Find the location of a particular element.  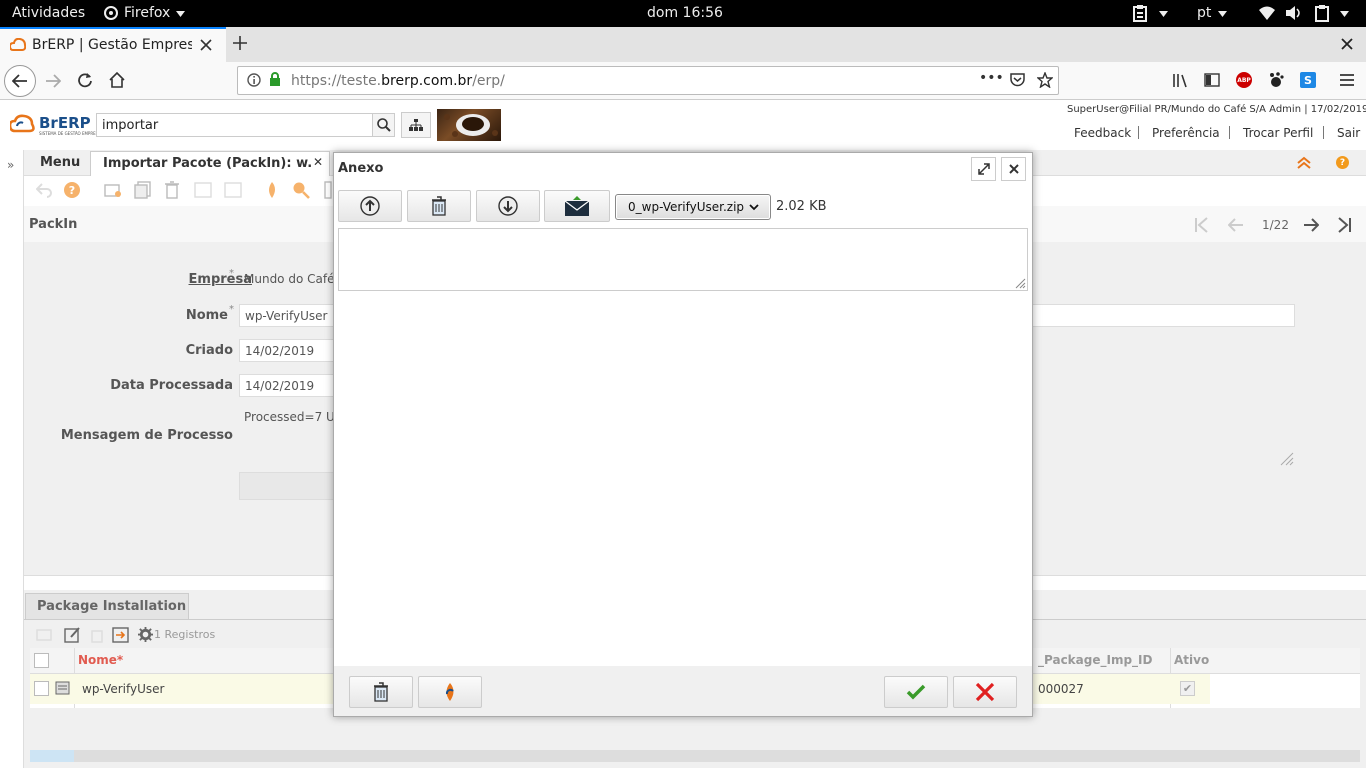

preferences-link: Preferência is located at coordinates (1186, 133).